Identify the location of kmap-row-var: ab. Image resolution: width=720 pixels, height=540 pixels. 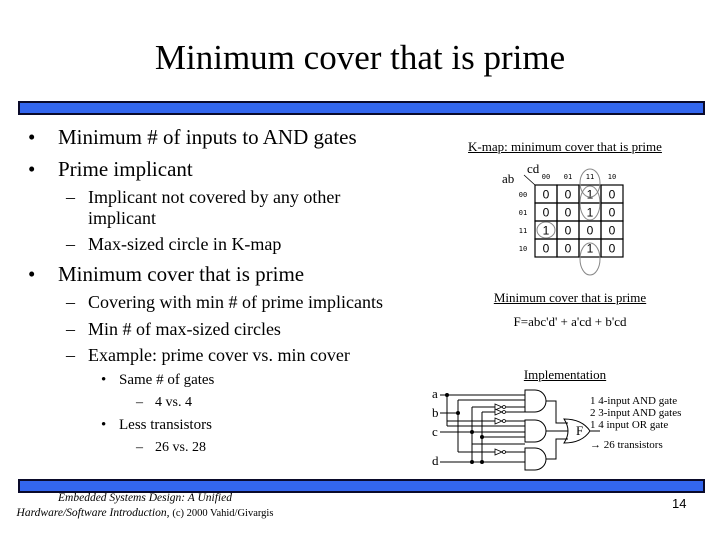
(508, 178).